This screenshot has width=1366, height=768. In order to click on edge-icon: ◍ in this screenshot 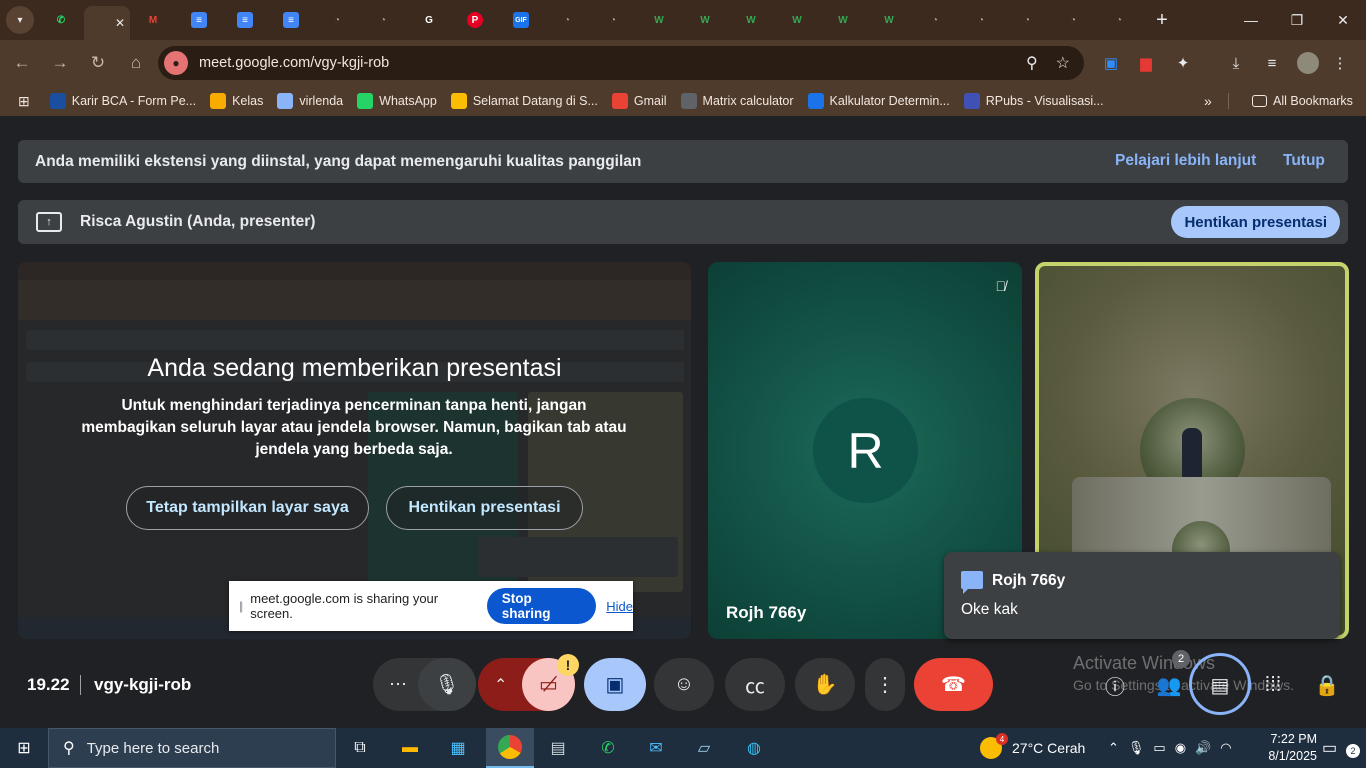, I will do `click(754, 748)`.